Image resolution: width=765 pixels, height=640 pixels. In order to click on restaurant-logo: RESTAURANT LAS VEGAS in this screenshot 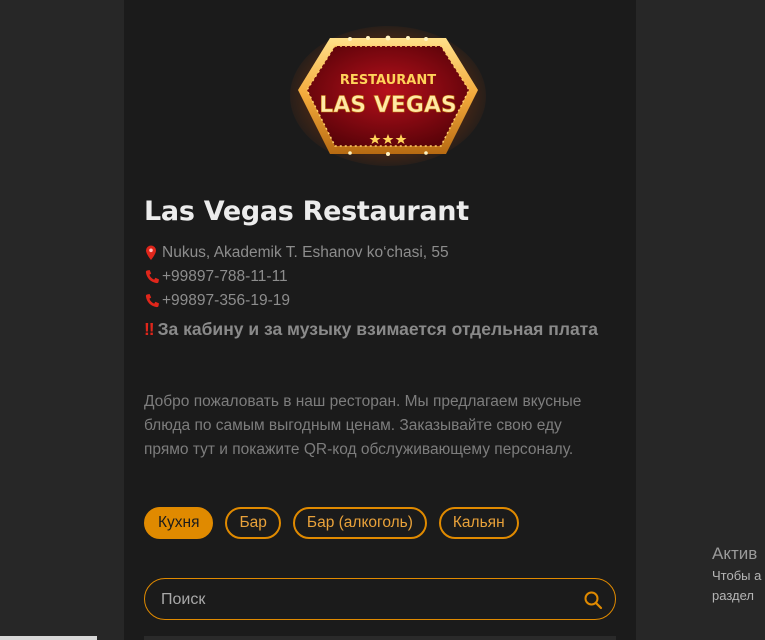, I will do `click(388, 96)`.